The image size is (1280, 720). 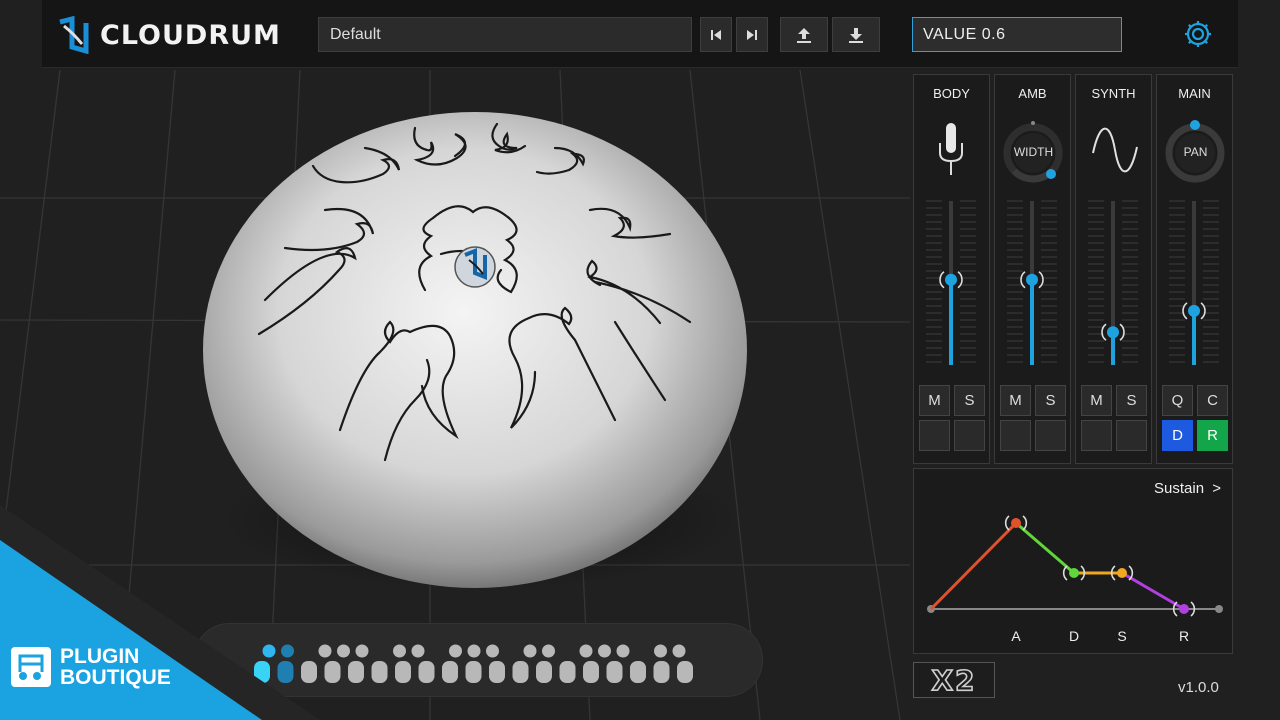 I want to click on channel-title: SYNTH, so click(x=1113, y=93).